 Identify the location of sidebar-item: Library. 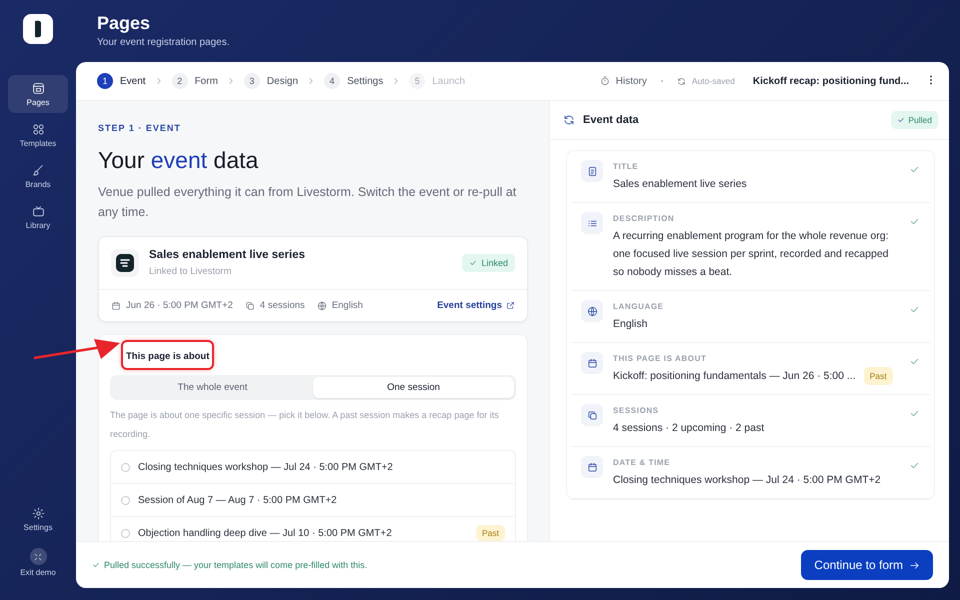
(38, 217).